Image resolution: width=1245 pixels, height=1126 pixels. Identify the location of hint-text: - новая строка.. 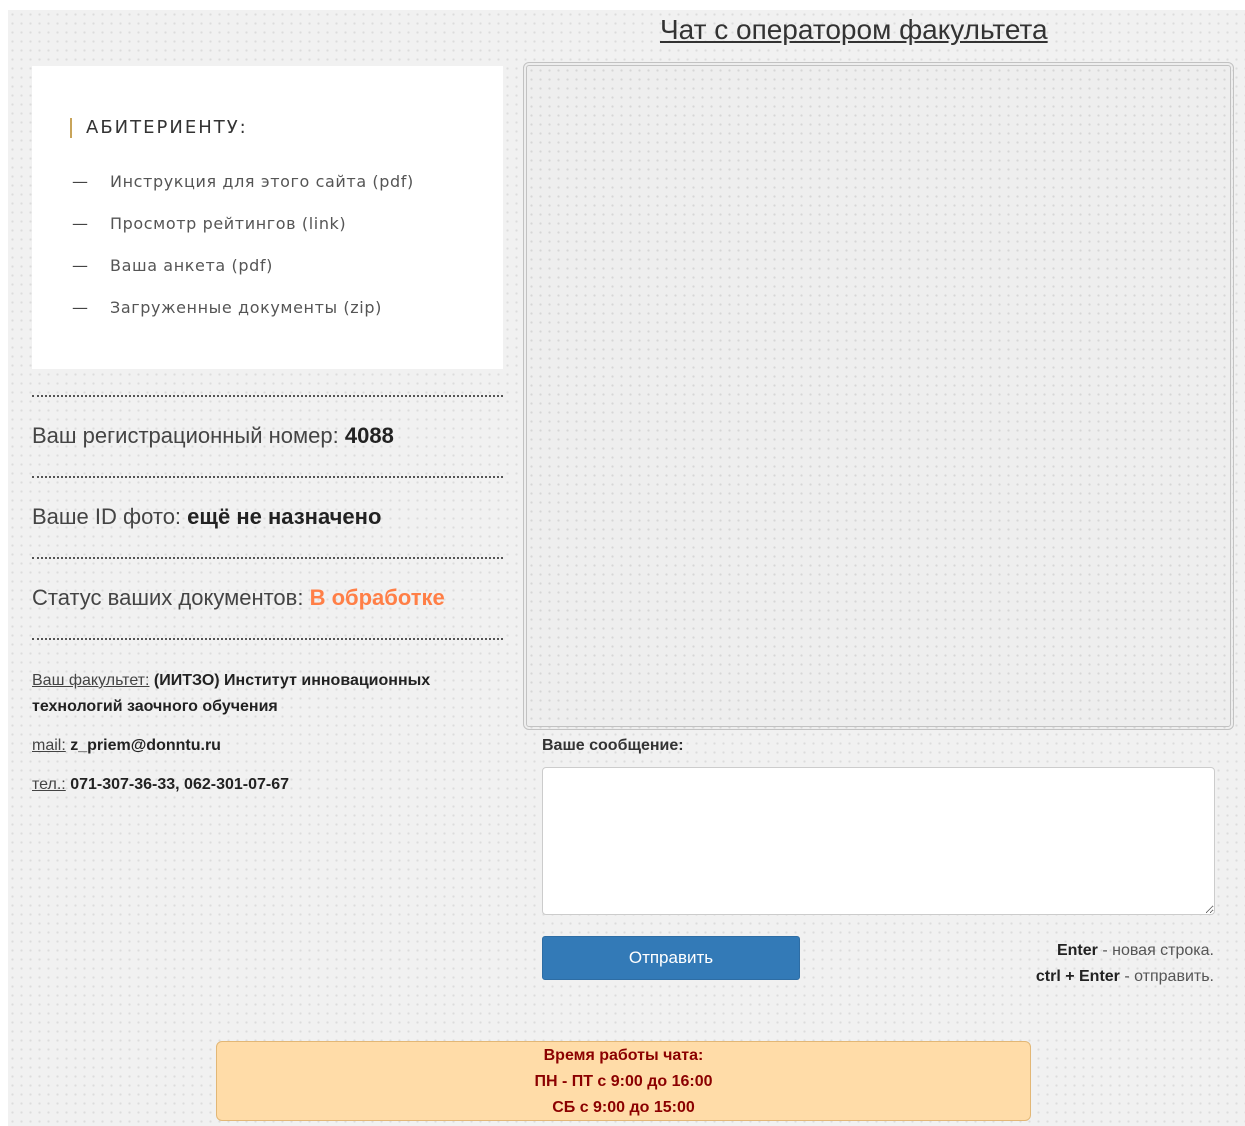
(1155, 950).